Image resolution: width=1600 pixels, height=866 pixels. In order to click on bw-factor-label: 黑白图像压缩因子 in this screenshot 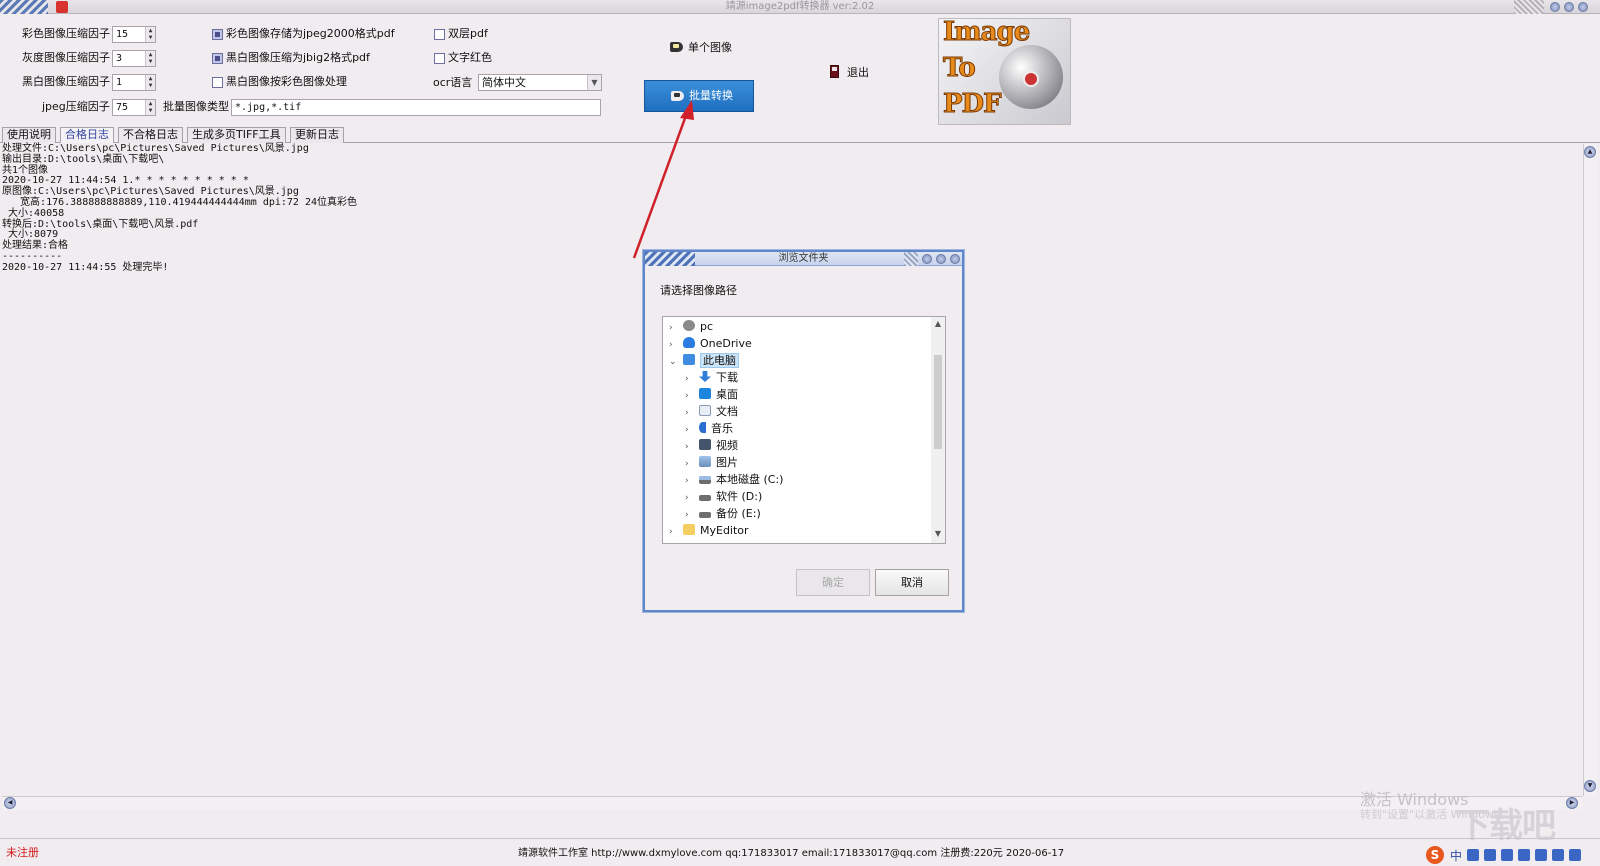, I will do `click(66, 81)`.